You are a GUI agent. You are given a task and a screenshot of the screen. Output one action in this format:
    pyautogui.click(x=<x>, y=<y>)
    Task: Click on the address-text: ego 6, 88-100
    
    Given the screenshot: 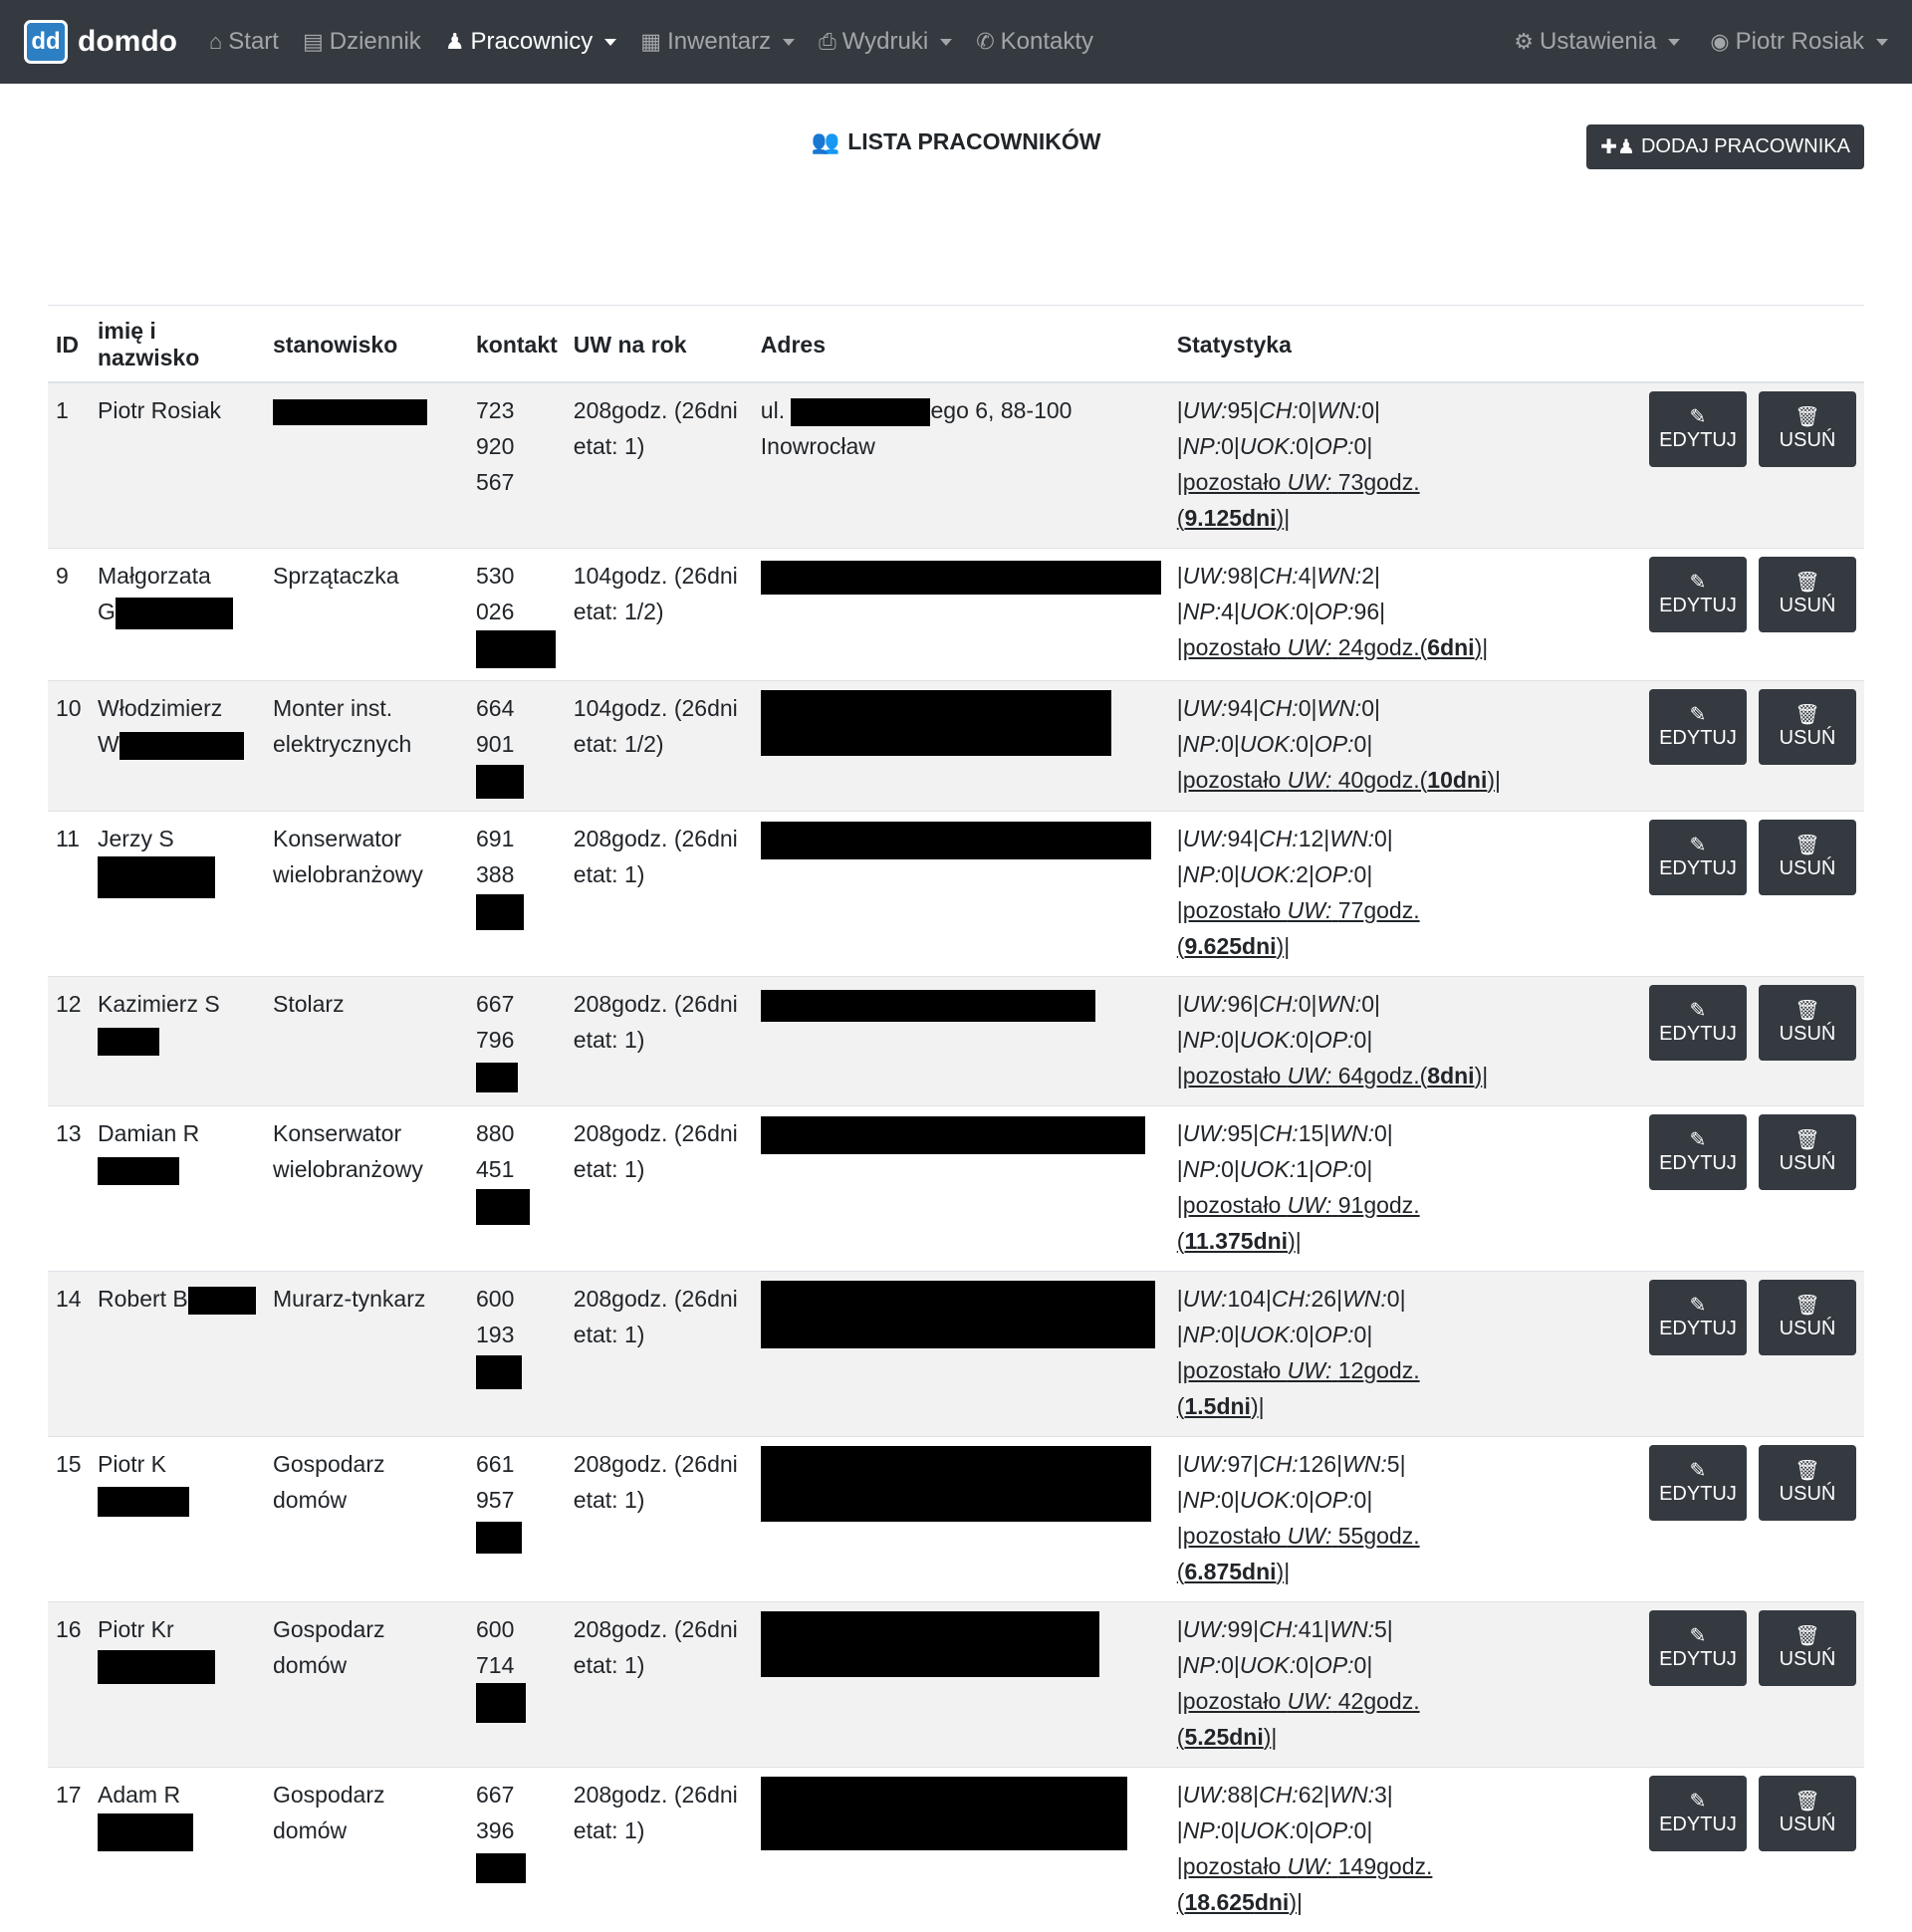 What is the action you would take?
    pyautogui.click(x=1001, y=410)
    